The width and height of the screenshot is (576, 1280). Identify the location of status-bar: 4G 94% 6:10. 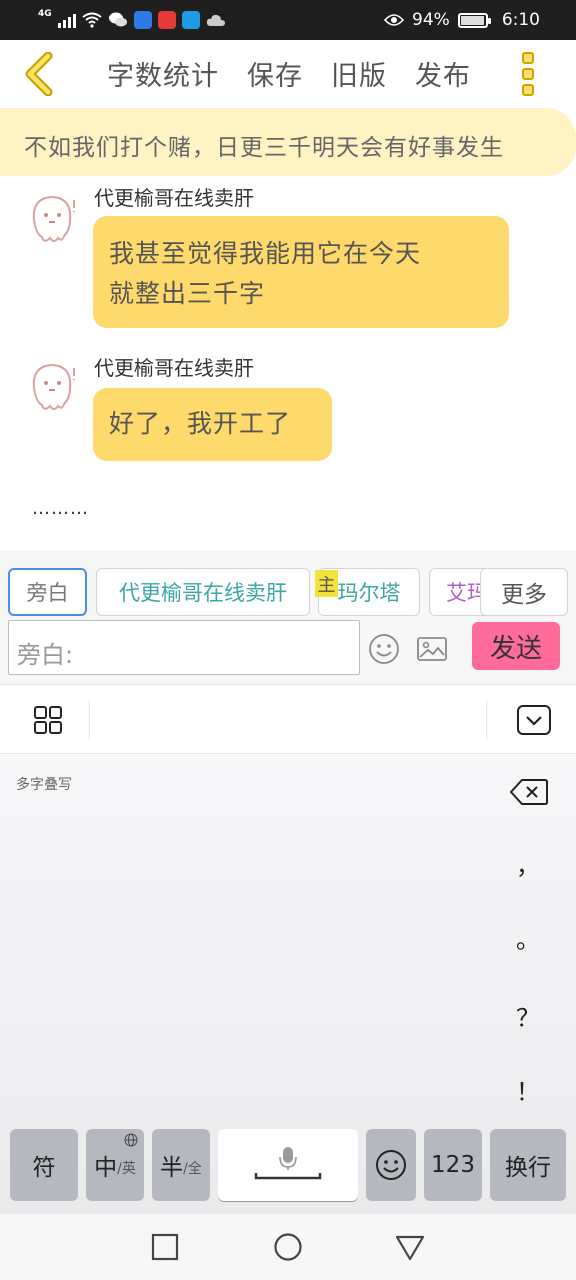
(288, 20).